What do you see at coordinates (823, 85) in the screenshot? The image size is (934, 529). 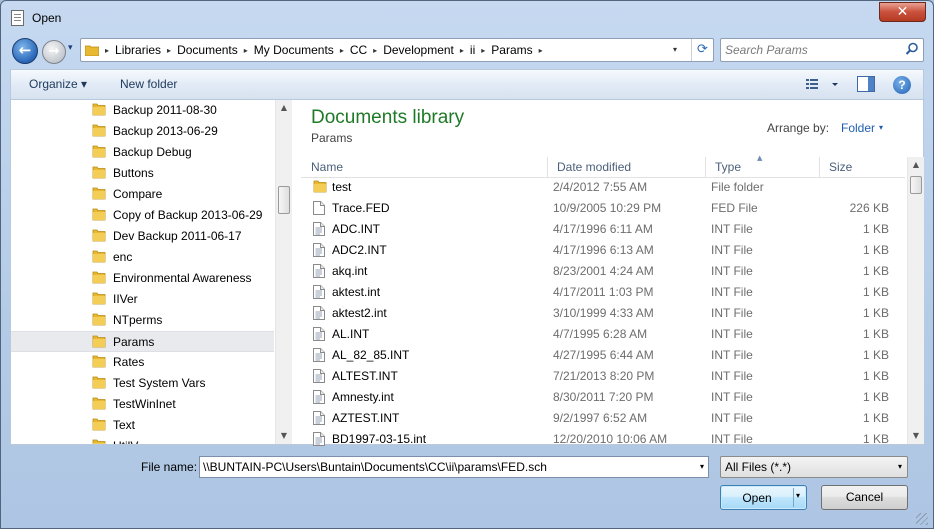 I see `change-view-icon` at bounding box center [823, 85].